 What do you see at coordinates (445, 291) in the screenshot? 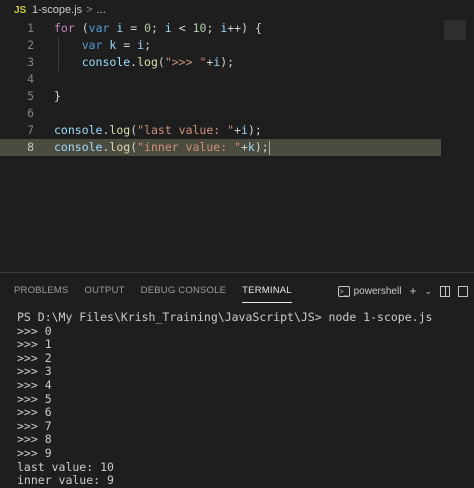
I see `split-terminal-icon` at bounding box center [445, 291].